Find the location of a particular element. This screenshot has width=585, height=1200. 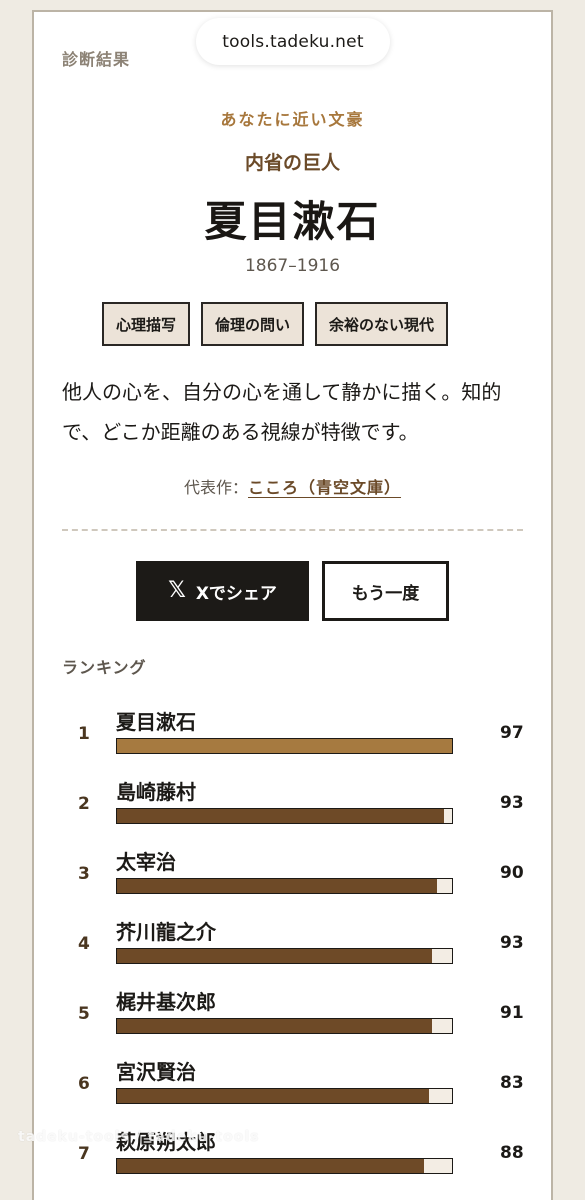

ranking-row: 2 島崎藤村 93 is located at coordinates (292, 811).